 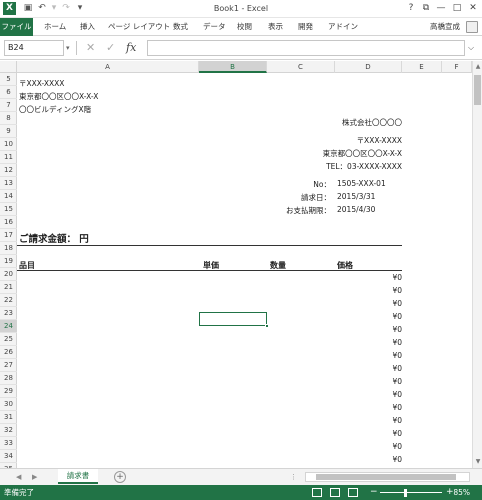 I want to click on enter-icon: ✓, so click(x=110, y=48).